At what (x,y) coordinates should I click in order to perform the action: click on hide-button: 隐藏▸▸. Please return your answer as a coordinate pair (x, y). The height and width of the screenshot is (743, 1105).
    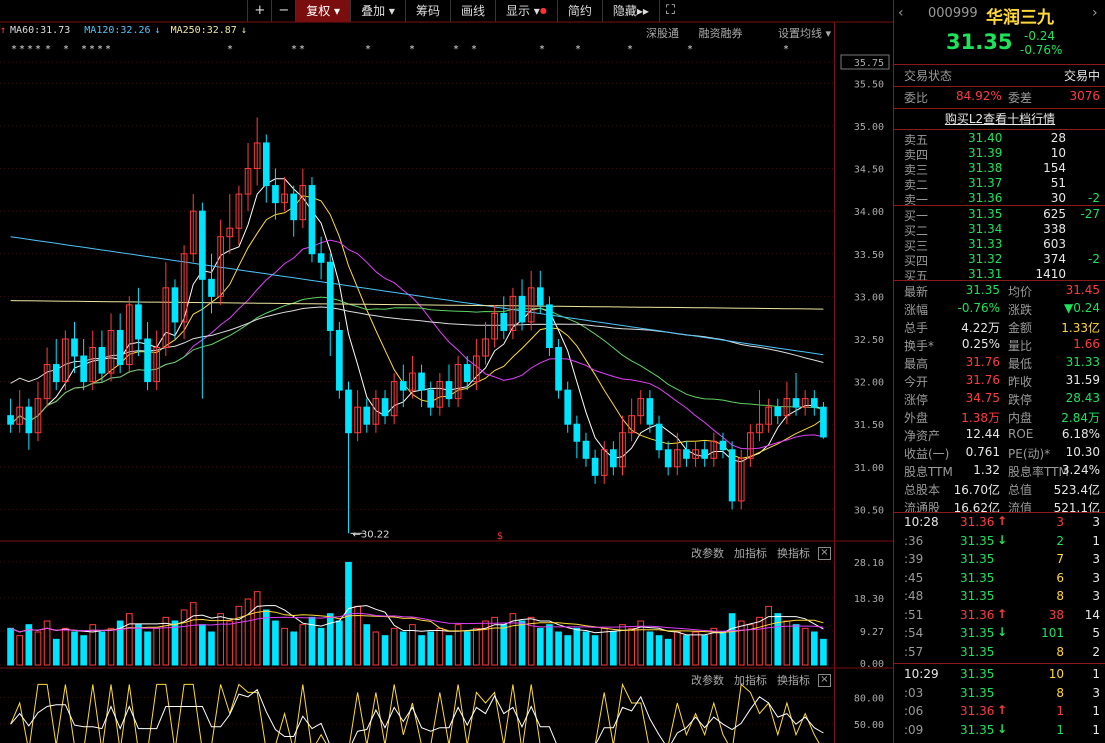
    Looking at the image, I should click on (630, 11).